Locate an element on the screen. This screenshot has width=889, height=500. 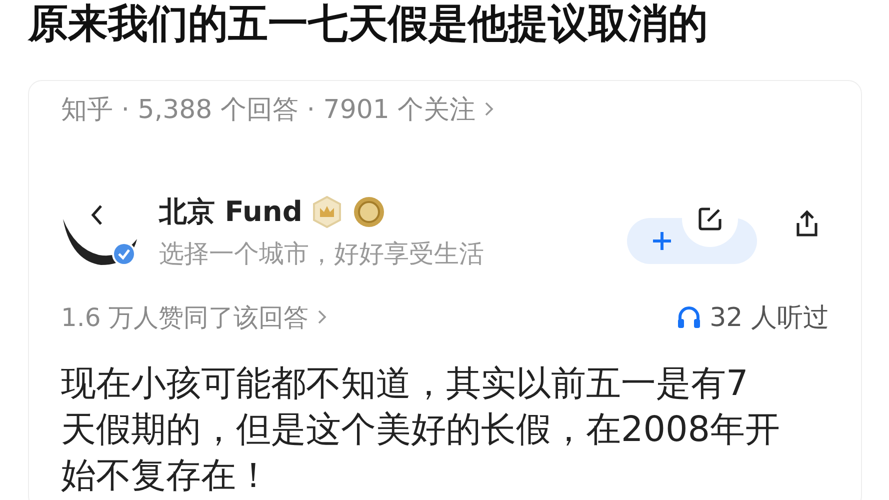
edit-icon is located at coordinates (710, 219).